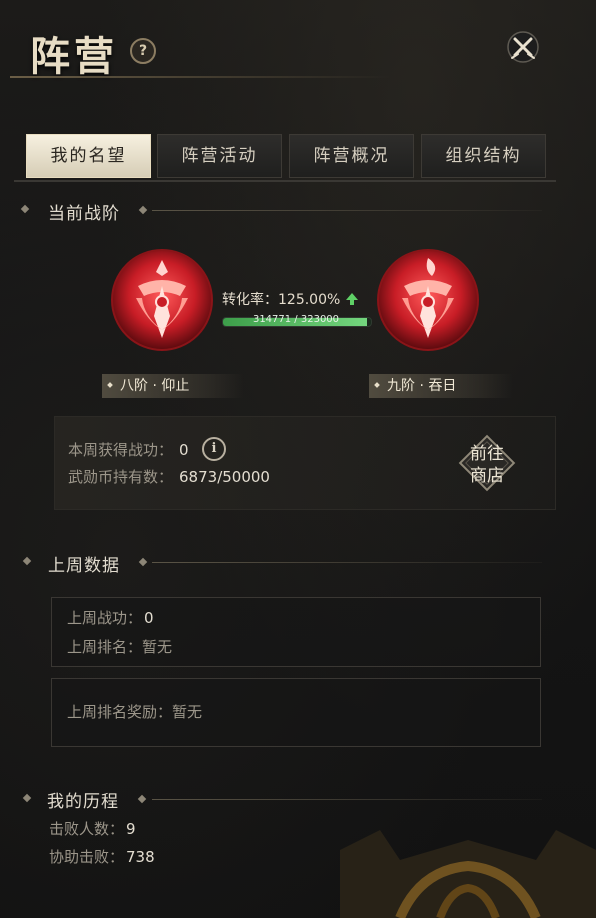  What do you see at coordinates (87, 829) in the screenshot?
I see `defeats-label: 击败人数：` at bounding box center [87, 829].